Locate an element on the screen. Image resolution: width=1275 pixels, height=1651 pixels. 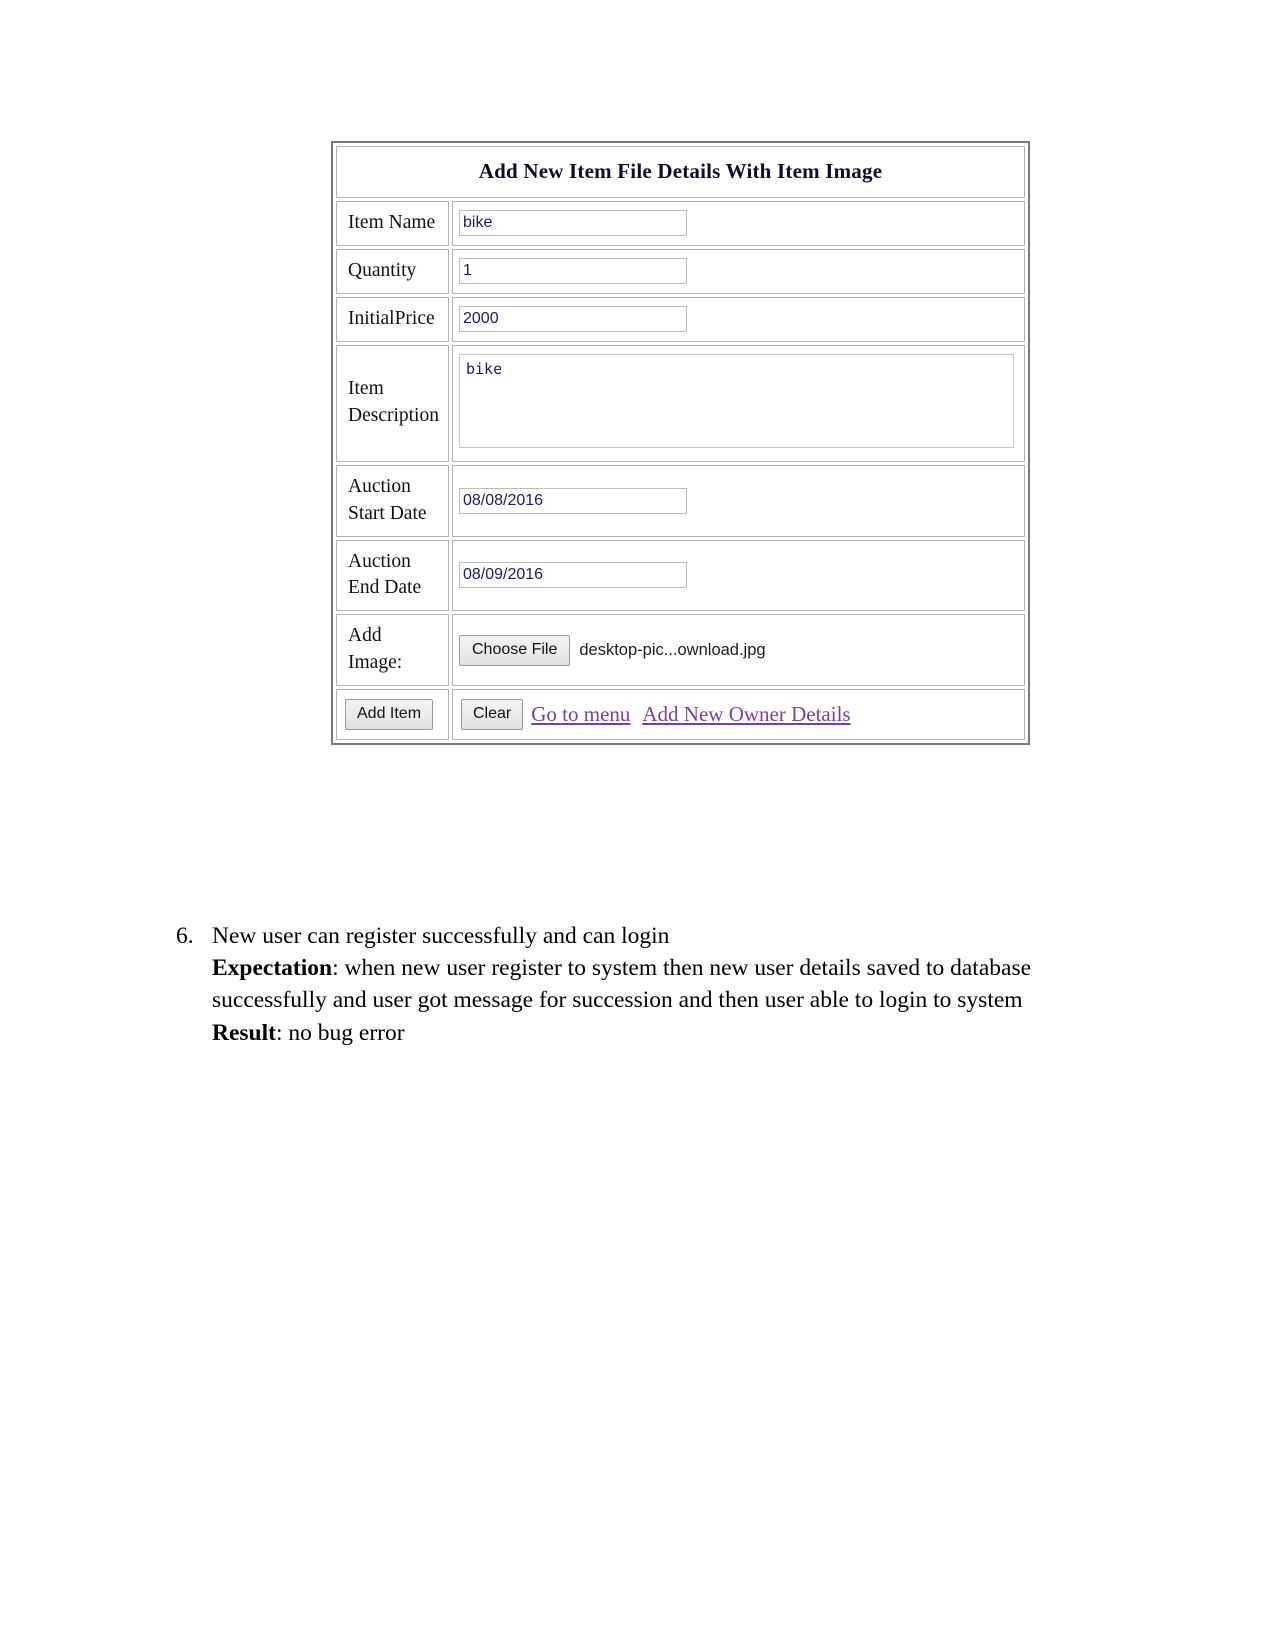
label-item-name-line1: Item Name is located at coordinates (392, 222).